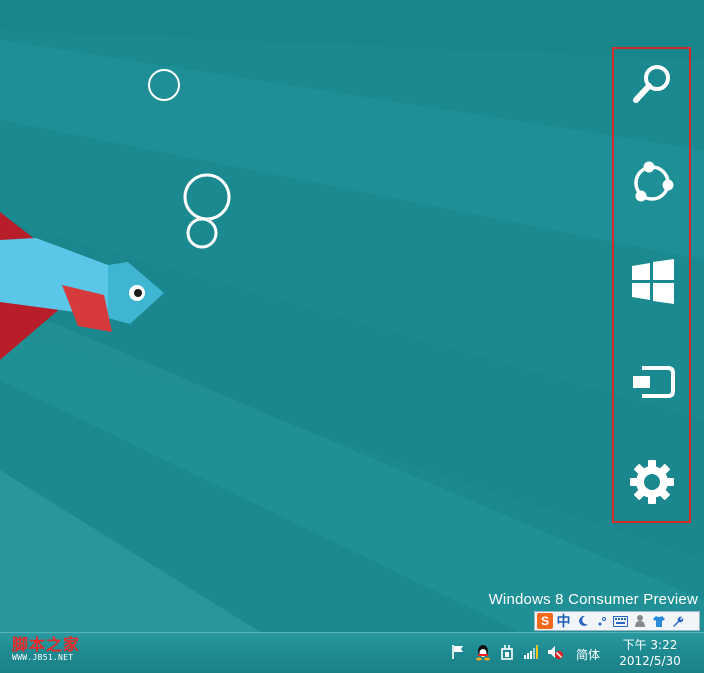 This screenshot has width=704, height=673. I want to click on power-icon, so click(507, 652).